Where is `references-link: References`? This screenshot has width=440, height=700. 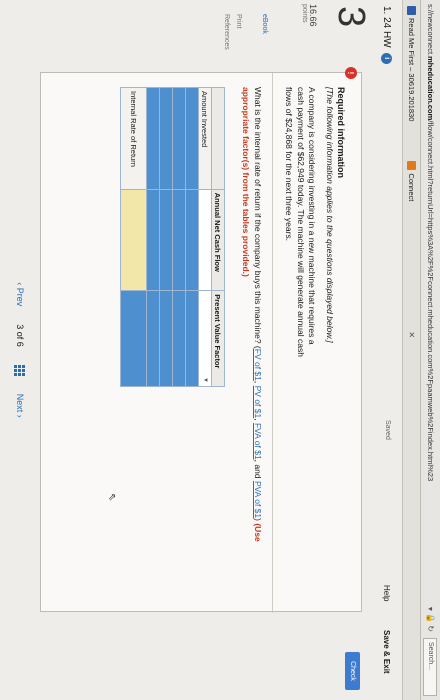
references-link: References is located at coordinates (226, 32).